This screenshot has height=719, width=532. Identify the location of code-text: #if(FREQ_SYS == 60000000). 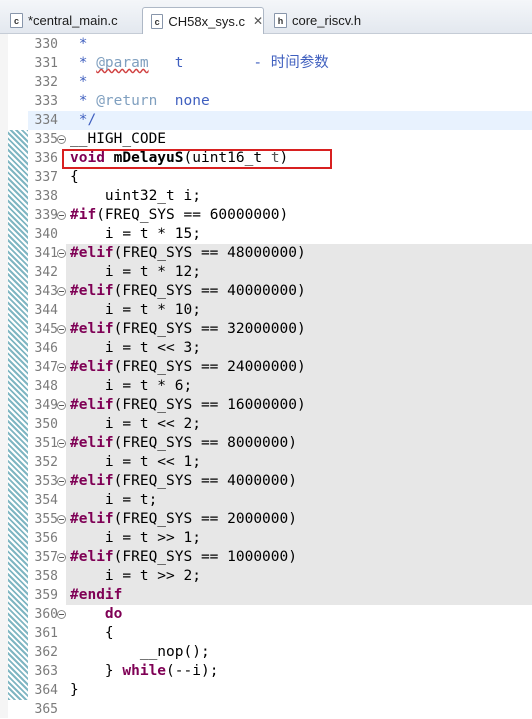
(179, 215).